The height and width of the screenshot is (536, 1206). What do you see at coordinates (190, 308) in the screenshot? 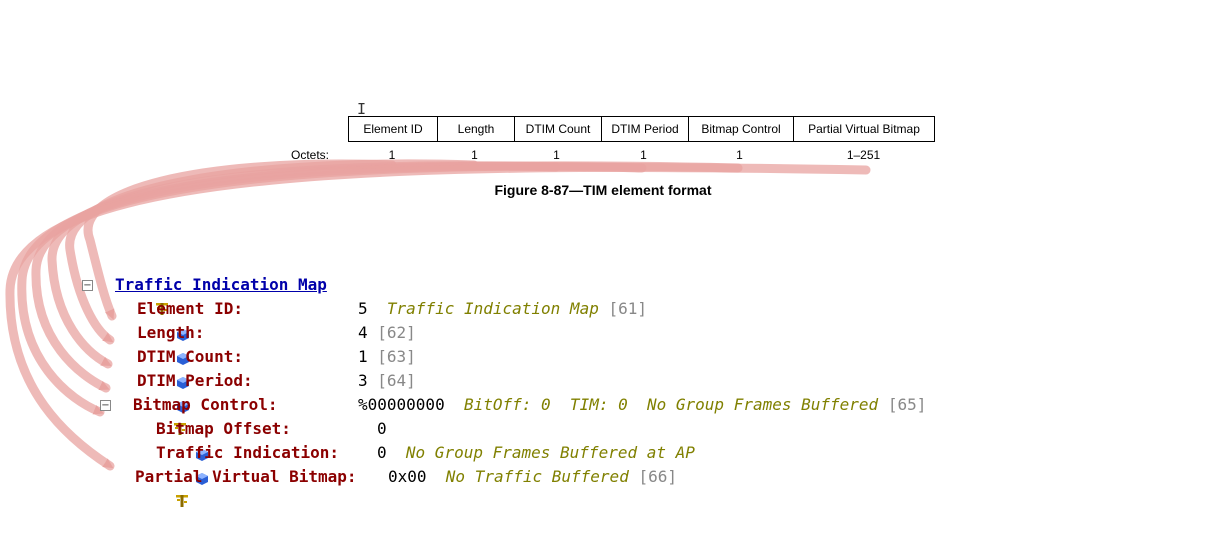
I see `field-label: Element ID:` at bounding box center [190, 308].